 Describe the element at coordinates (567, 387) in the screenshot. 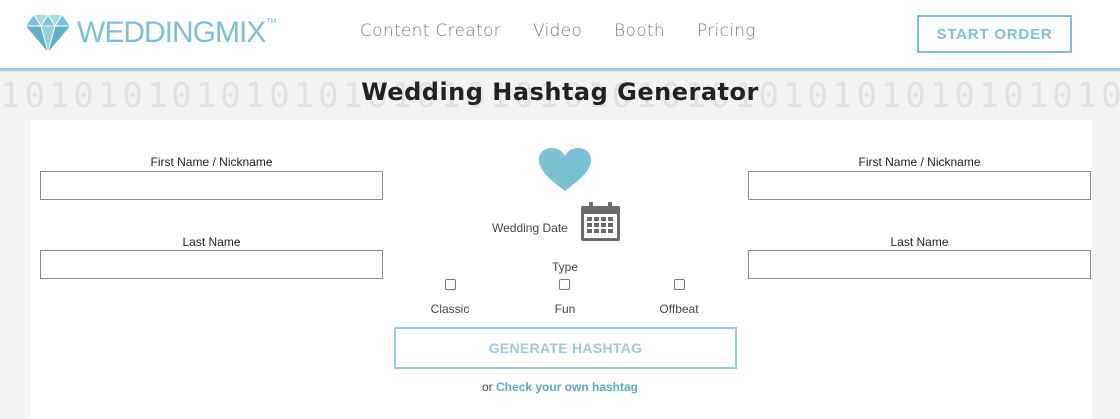

I see `check-hashtag-link: Check your own hashtag` at that location.